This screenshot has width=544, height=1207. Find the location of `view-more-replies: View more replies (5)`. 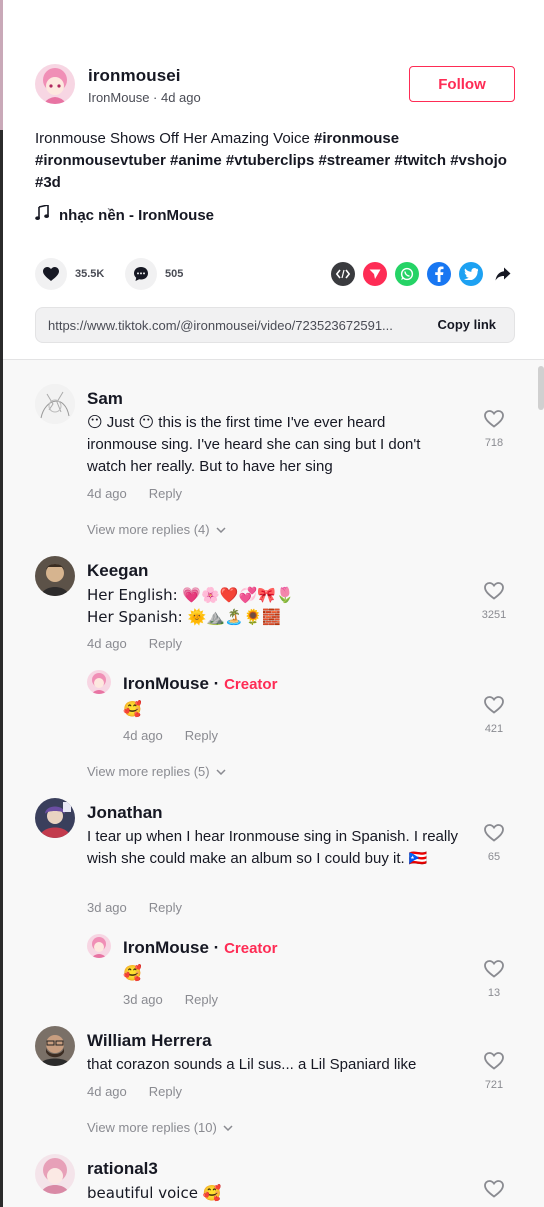

view-more-replies: View more replies (5) is located at coordinates (156, 771).